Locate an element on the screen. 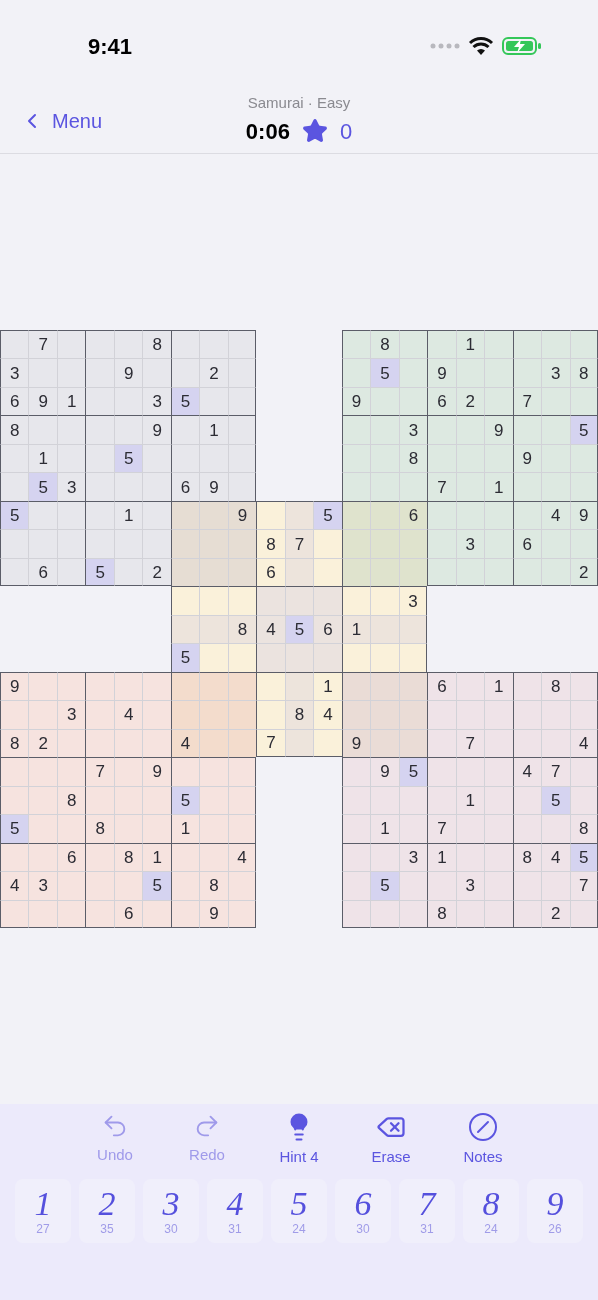 The height and width of the screenshot is (1300, 598). notes-button: Notes is located at coordinates (483, 1140).